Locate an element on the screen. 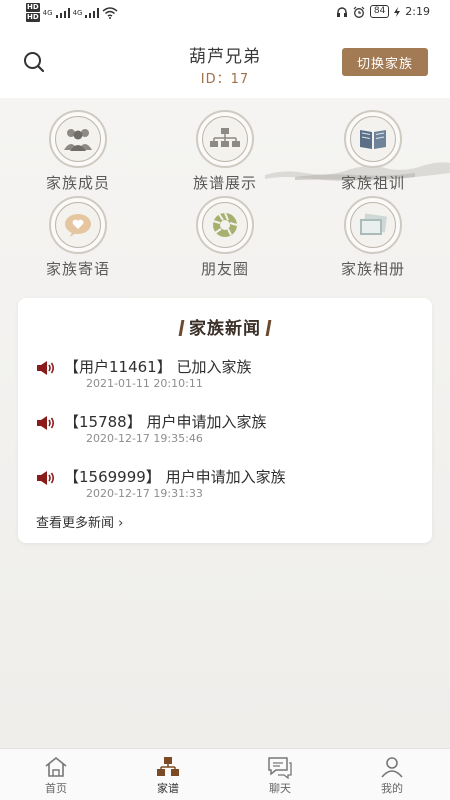 Image resolution: width=450 pixels, height=800 pixels. tab-label: 我的 is located at coordinates (392, 788).